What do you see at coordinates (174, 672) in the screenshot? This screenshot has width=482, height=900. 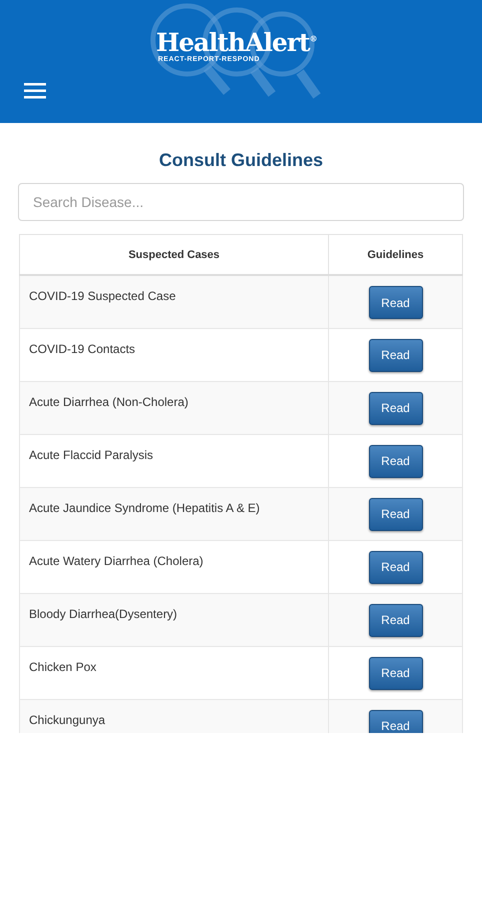 I see `table-cell: Chicken Pox` at bounding box center [174, 672].